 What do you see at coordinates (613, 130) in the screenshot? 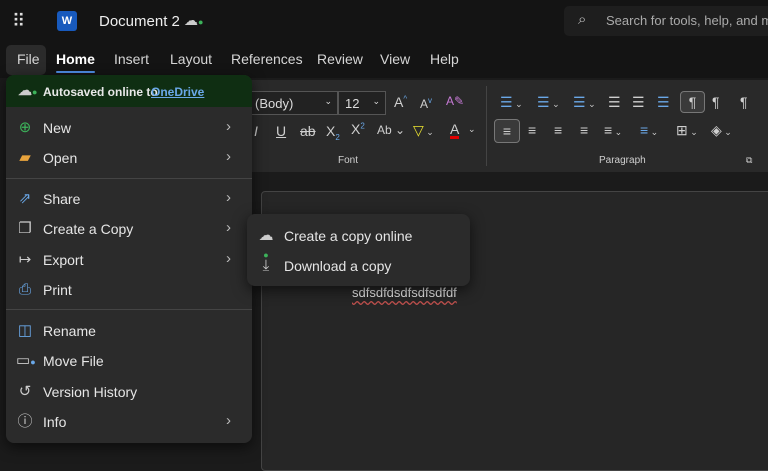
I see `line-spacing-icon: ≡ ⌄` at bounding box center [613, 130].